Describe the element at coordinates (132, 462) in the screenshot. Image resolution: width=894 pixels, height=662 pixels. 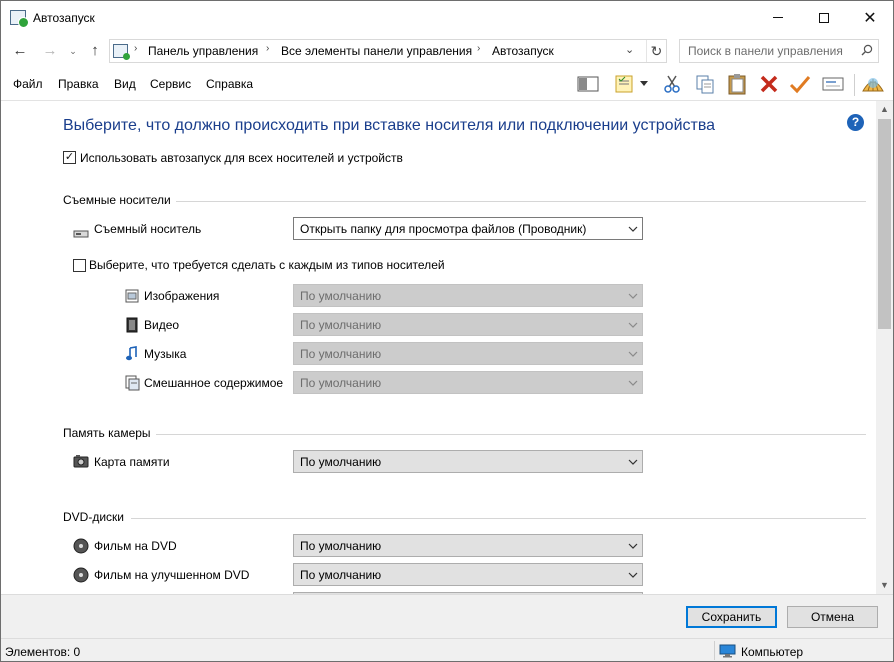
I see `memory-card-label: Карта памяти` at that location.